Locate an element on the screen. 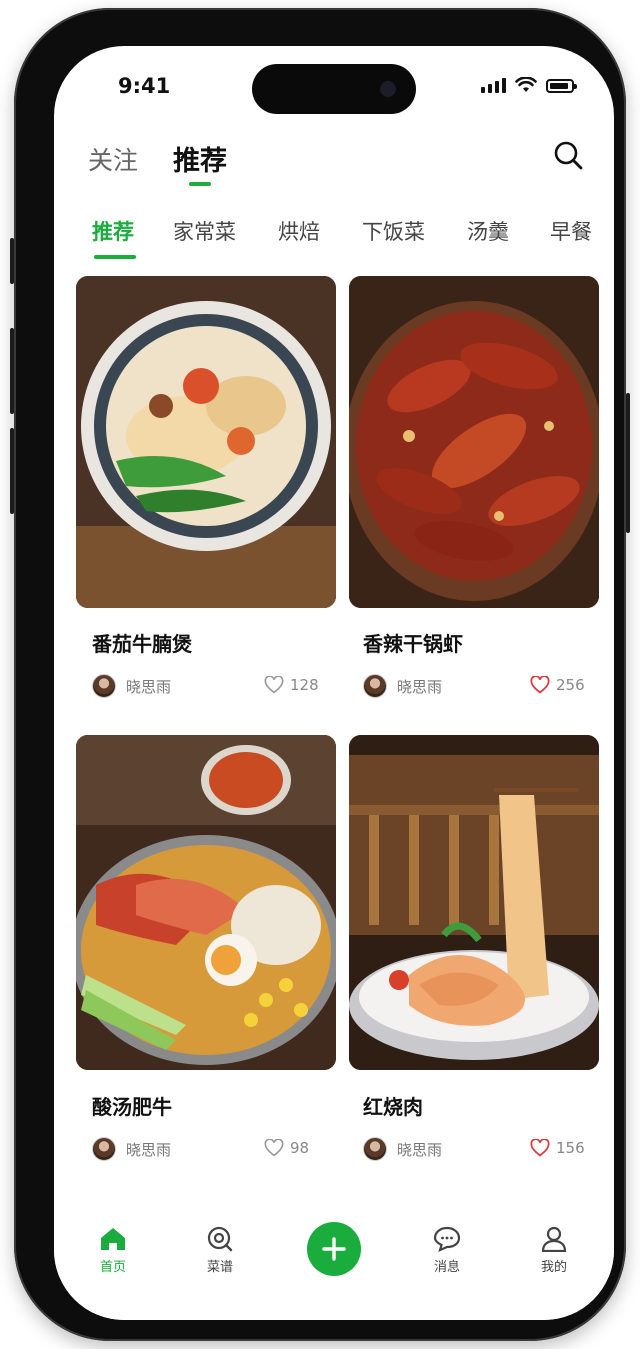 The height and width of the screenshot is (1349, 640). recipe-photo-beef-stew is located at coordinates (206, 442).